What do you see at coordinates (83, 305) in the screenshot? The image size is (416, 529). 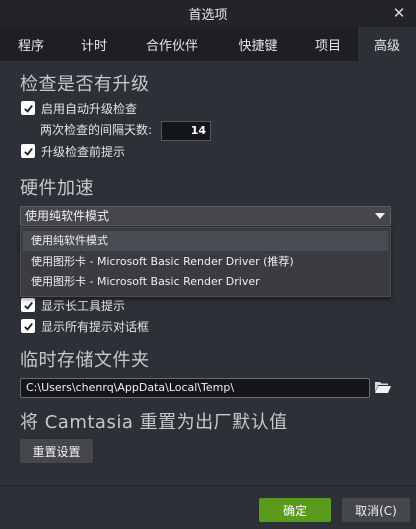 I see `show-long-tooltips-label: 显示长工具提示` at bounding box center [83, 305].